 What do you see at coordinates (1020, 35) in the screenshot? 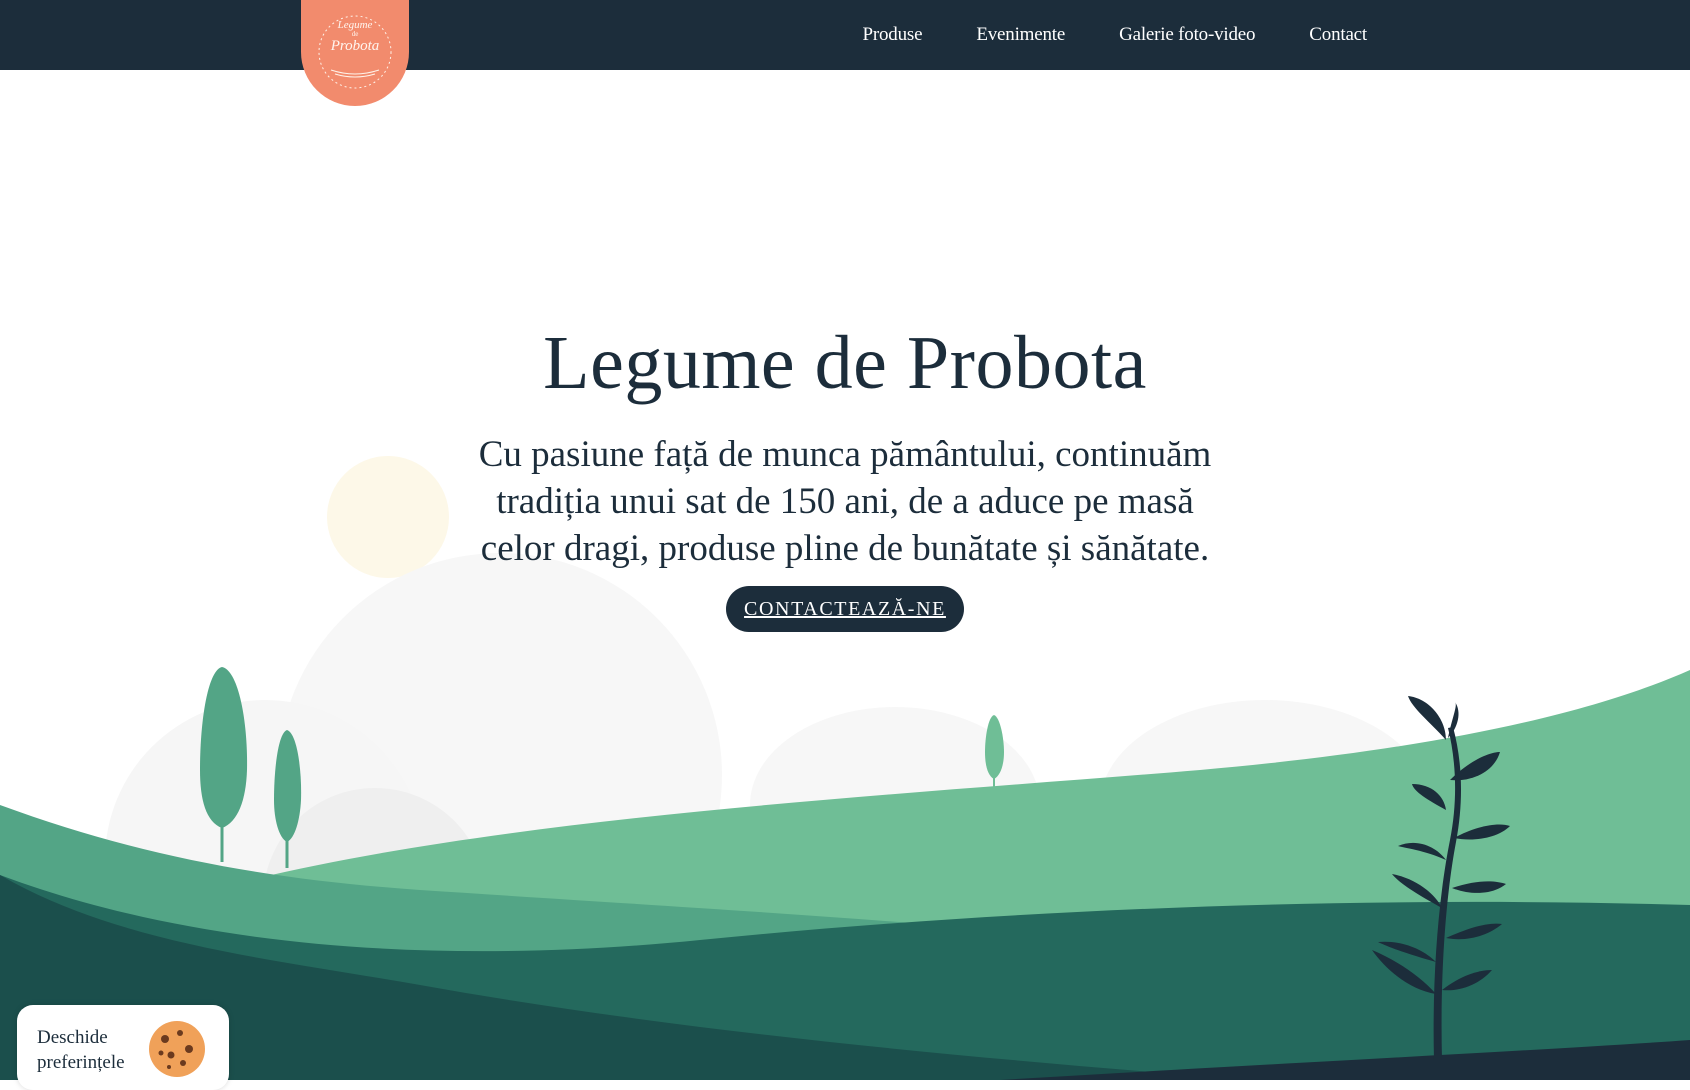
I see `nav-link-evenimente: Evenimente` at bounding box center [1020, 35].